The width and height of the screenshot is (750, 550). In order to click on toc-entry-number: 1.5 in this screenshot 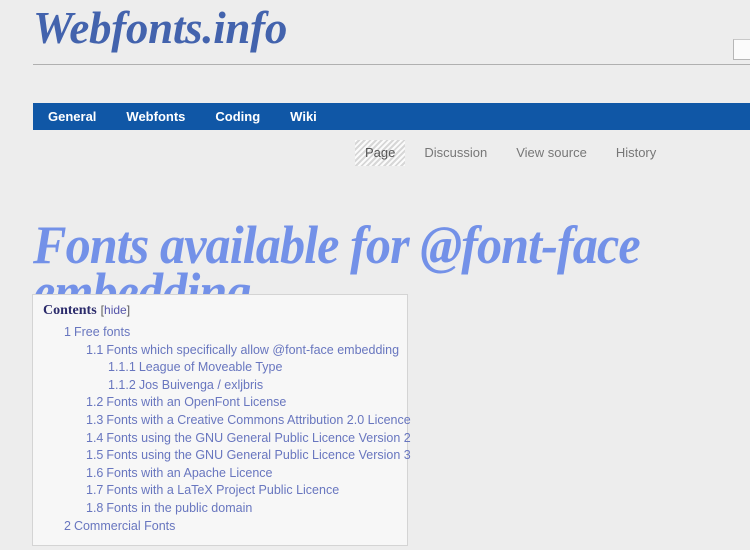, I will do `click(95, 455)`.